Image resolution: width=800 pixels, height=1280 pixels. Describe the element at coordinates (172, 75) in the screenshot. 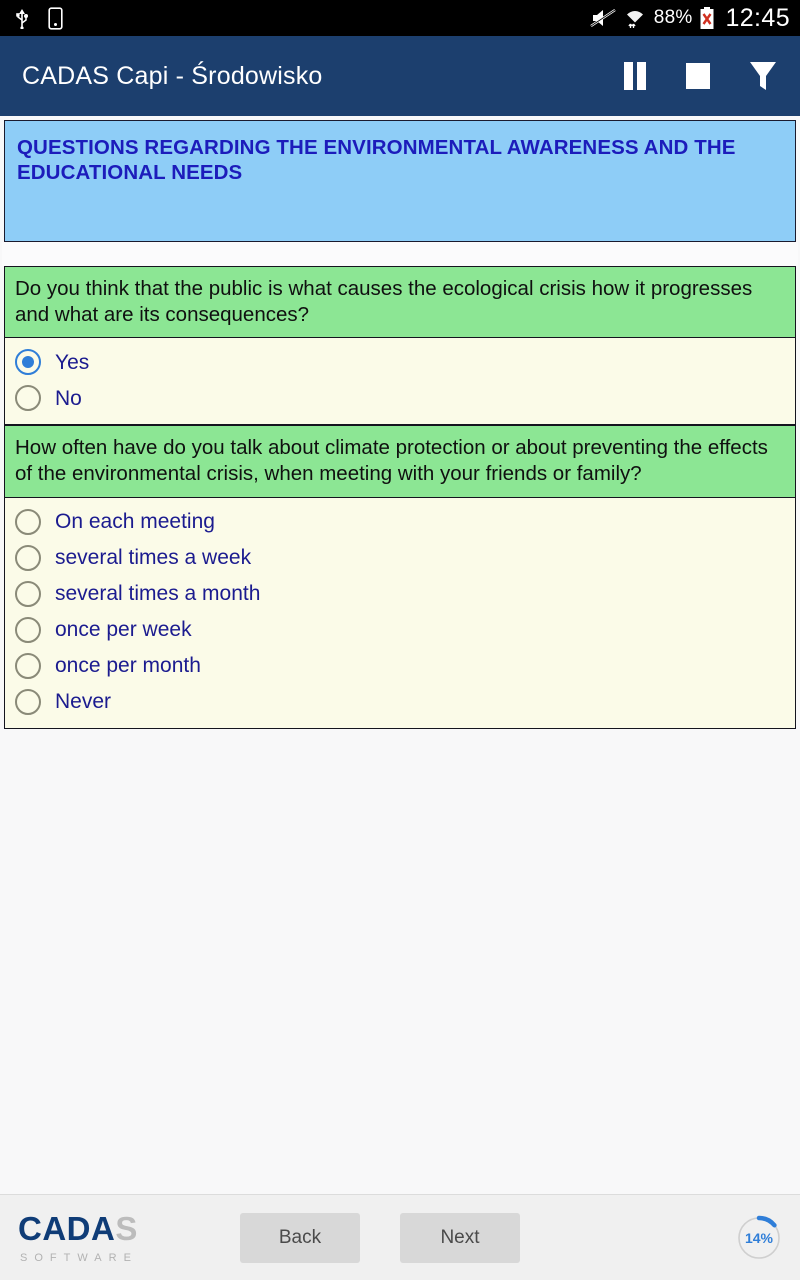

I see `app-title: CADAS Capi - Środowisko` at that location.